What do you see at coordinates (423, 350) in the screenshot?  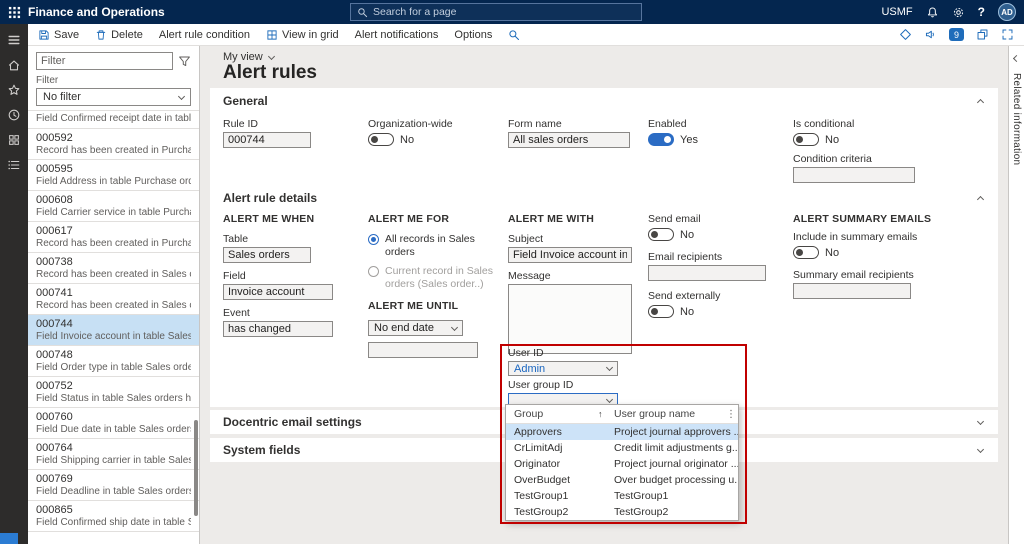 I see `until-date-input` at bounding box center [423, 350].